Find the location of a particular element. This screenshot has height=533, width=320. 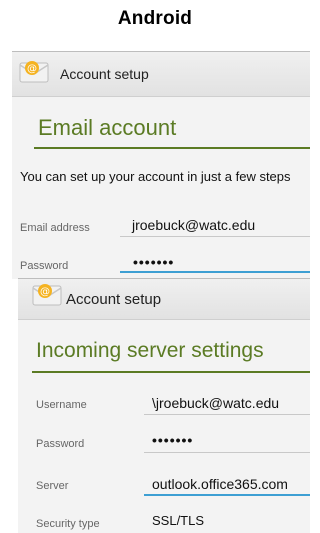

section-heading: Email account is located at coordinates (107, 127).